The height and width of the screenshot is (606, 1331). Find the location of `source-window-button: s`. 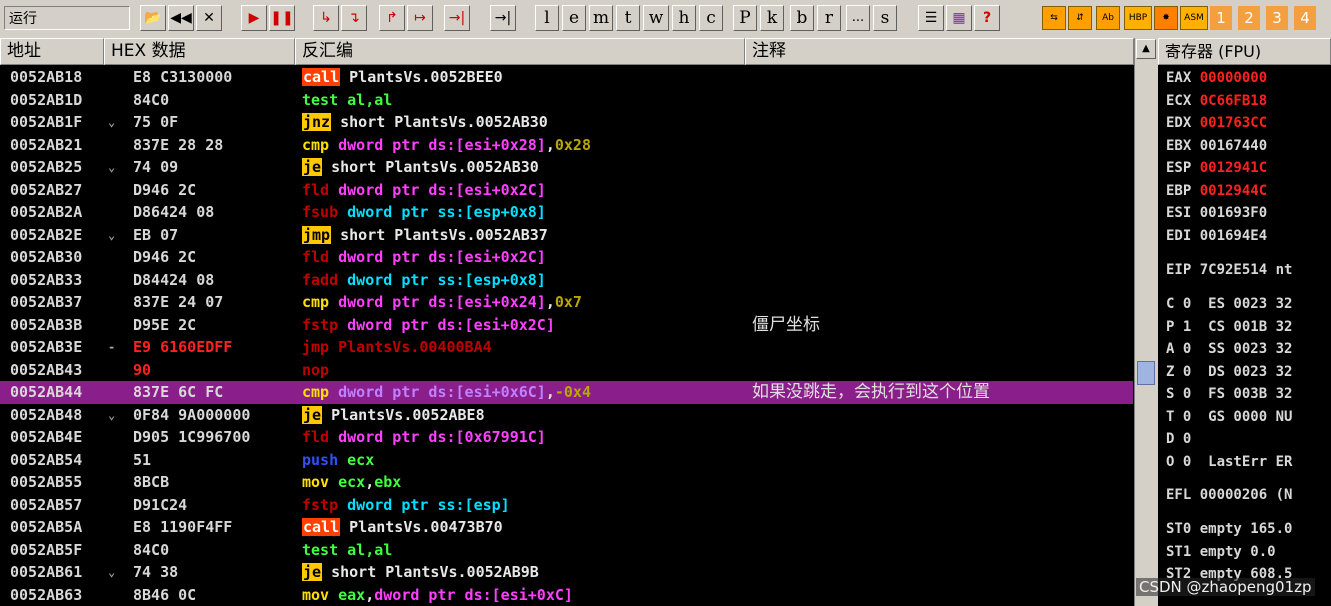

source-window-button: s is located at coordinates (885, 18).